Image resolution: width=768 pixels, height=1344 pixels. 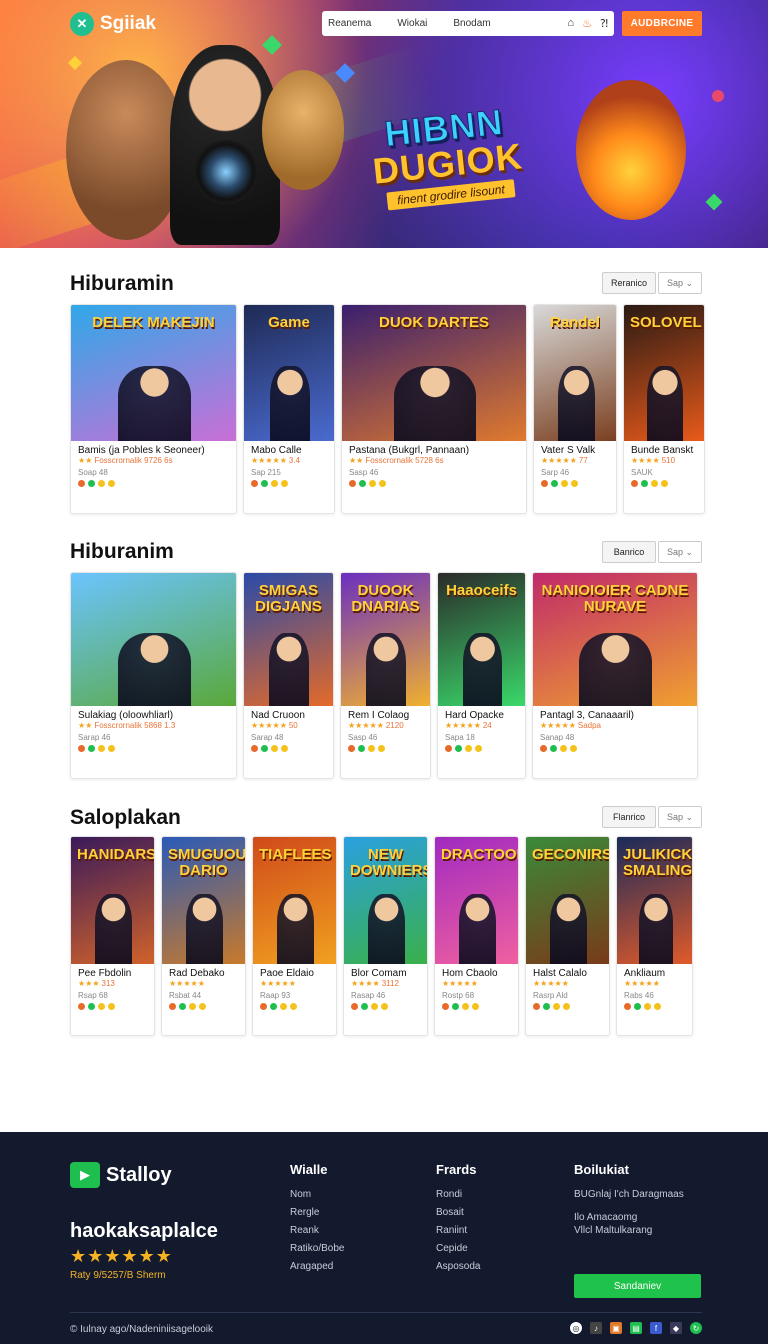 I want to click on game-title: Blor Comam, so click(x=385, y=973).